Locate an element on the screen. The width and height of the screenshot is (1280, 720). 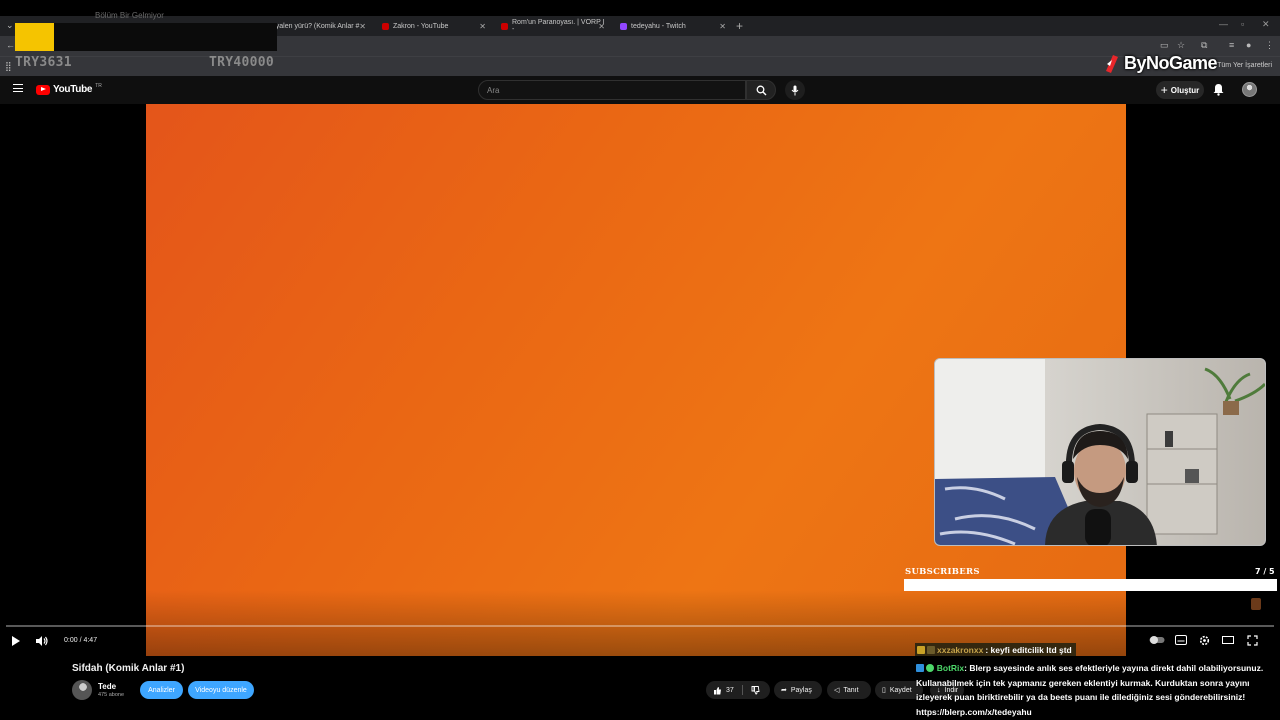
extensions-icon: ⧉ is located at coordinates (1204, 45).